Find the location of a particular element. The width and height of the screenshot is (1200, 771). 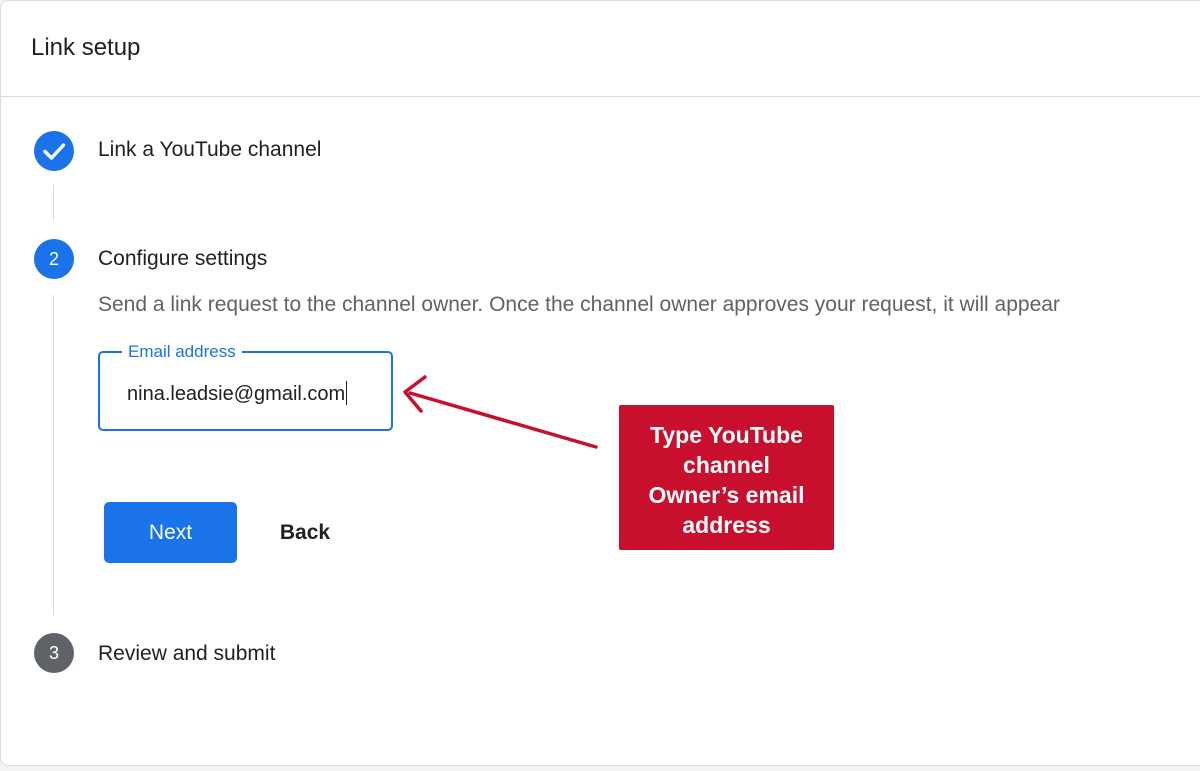

callout-line: address is located at coordinates (726, 525).